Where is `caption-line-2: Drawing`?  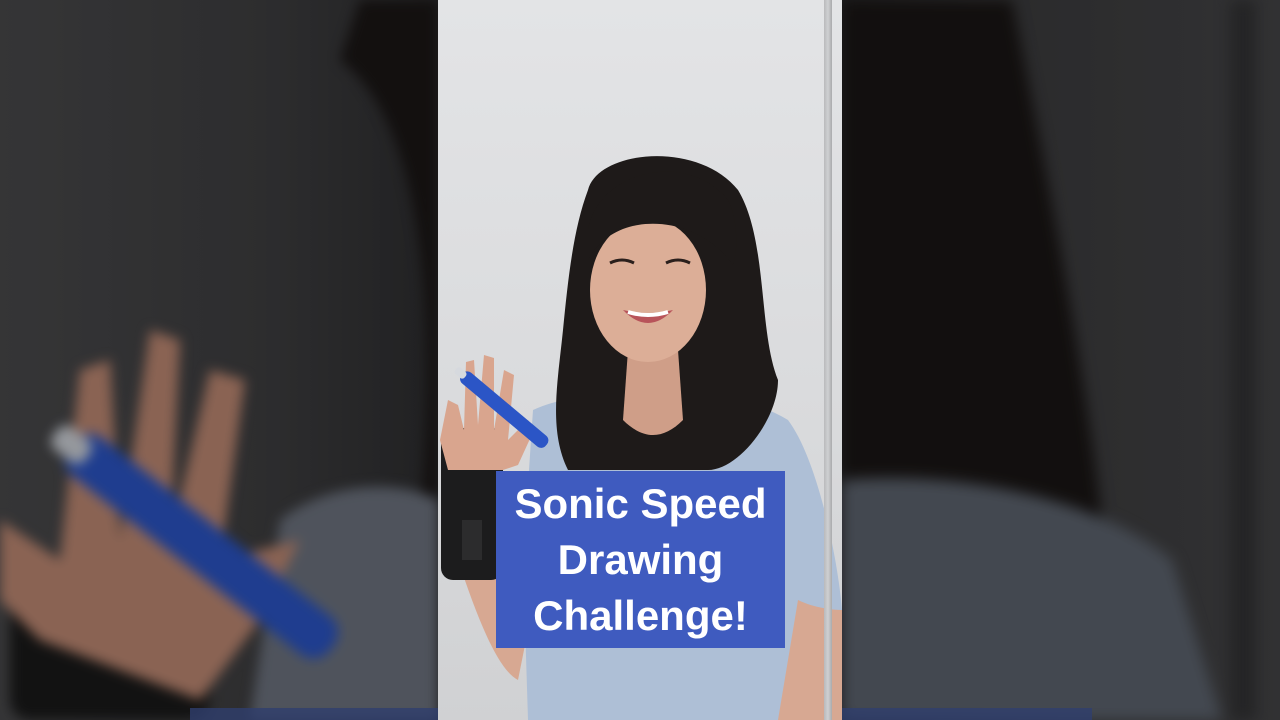 caption-line-2: Drawing is located at coordinates (640, 559).